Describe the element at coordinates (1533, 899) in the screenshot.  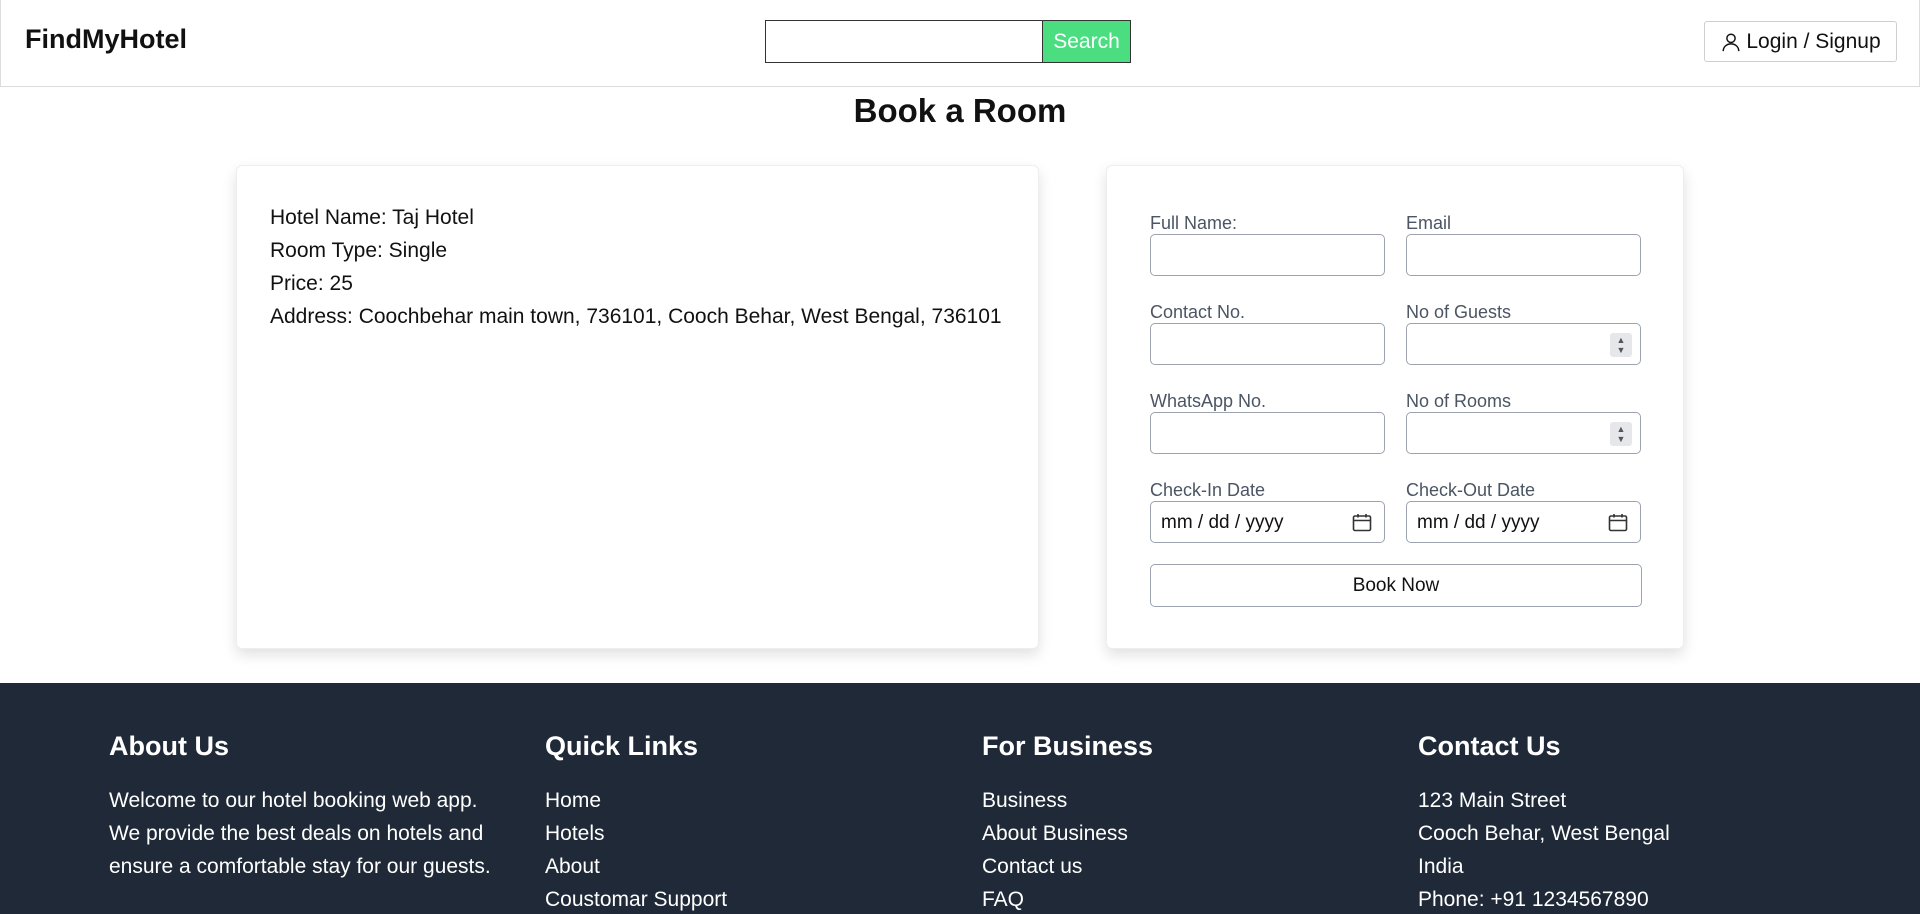
I see `footer-contact-phone: Phone: +91 1234567890` at that location.